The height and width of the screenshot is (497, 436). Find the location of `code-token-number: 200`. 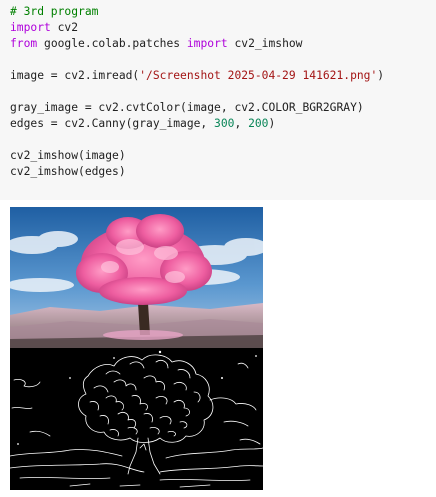

code-token-number: 200 is located at coordinates (258, 123).